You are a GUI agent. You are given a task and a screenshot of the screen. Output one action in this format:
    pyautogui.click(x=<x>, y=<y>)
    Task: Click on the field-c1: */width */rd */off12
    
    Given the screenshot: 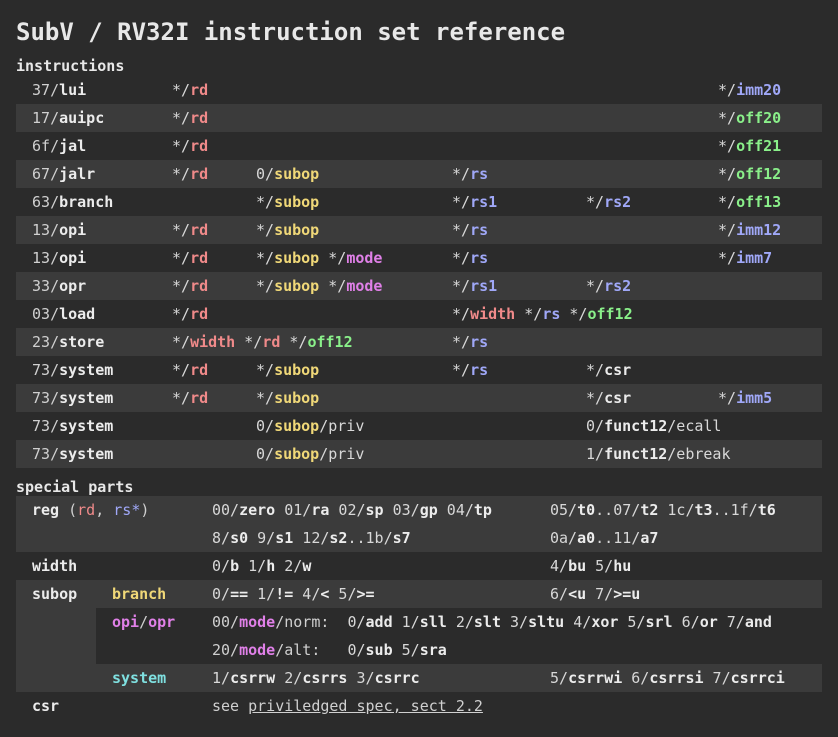 What is the action you would take?
    pyautogui.click(x=262, y=342)
    